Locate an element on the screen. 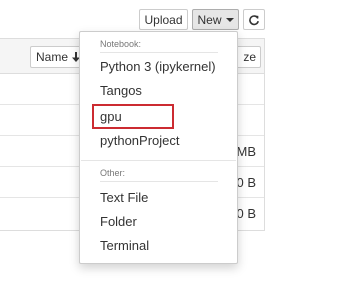  refresh-button is located at coordinates (254, 19).